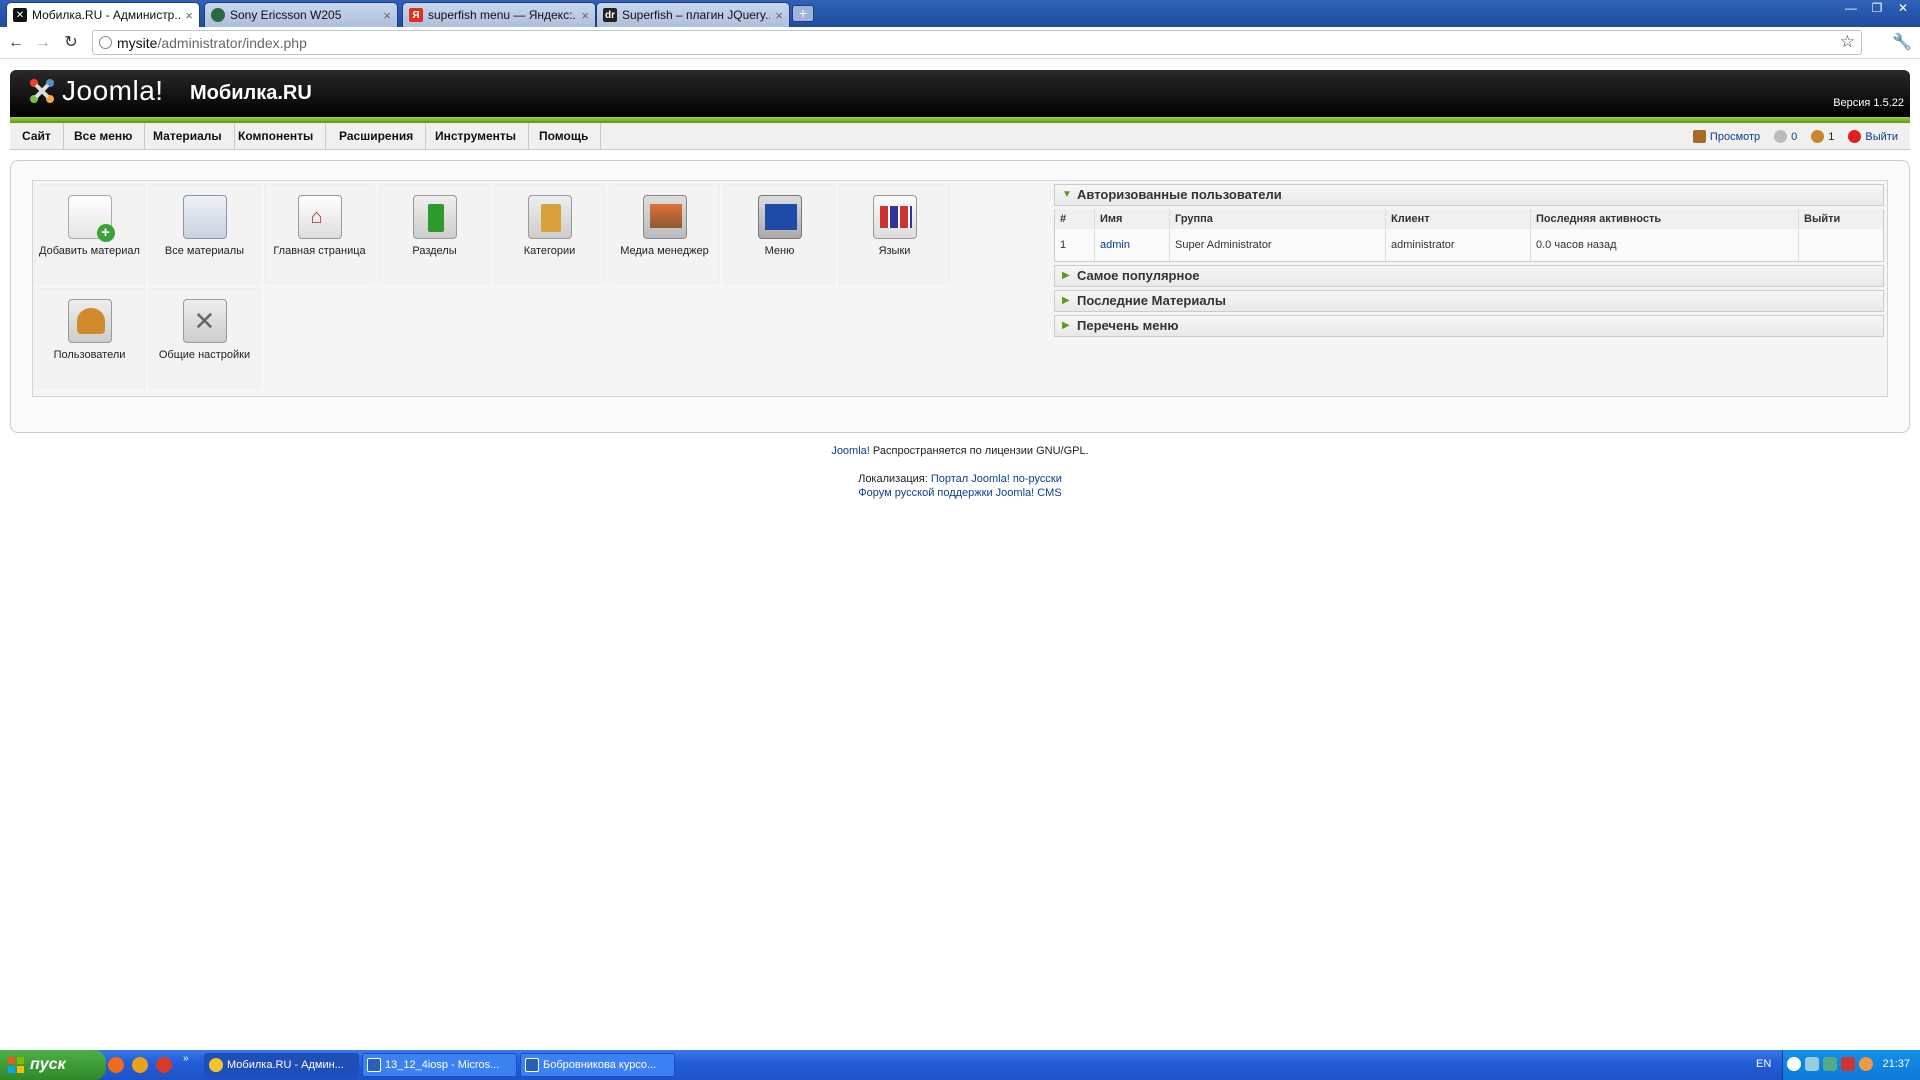  Describe the element at coordinates (894, 251) in the screenshot. I see `quick-icon-label: Языки` at that location.